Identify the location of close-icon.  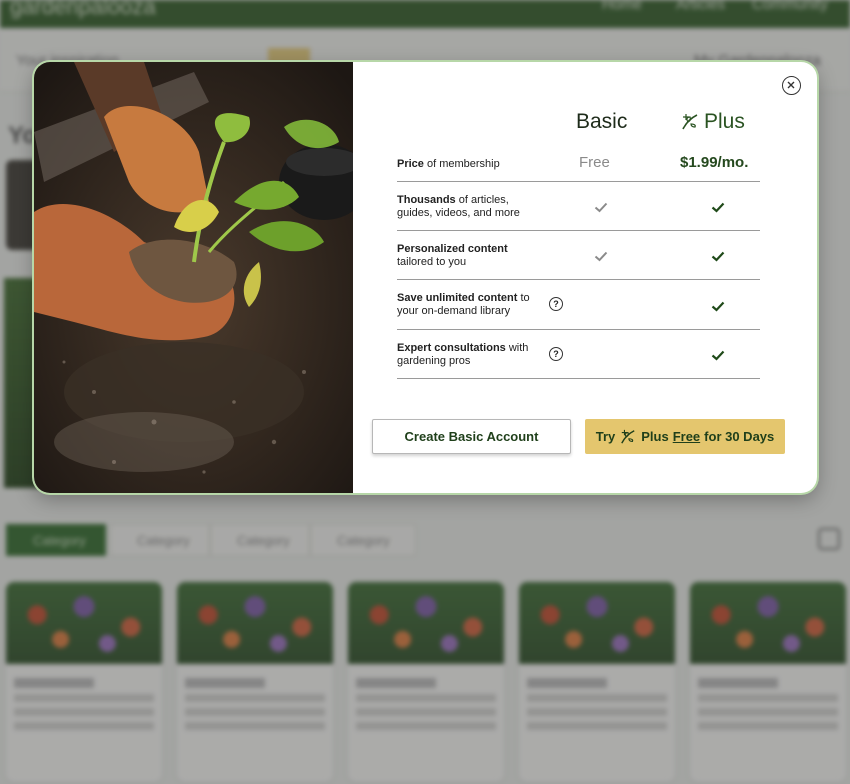
(791, 85).